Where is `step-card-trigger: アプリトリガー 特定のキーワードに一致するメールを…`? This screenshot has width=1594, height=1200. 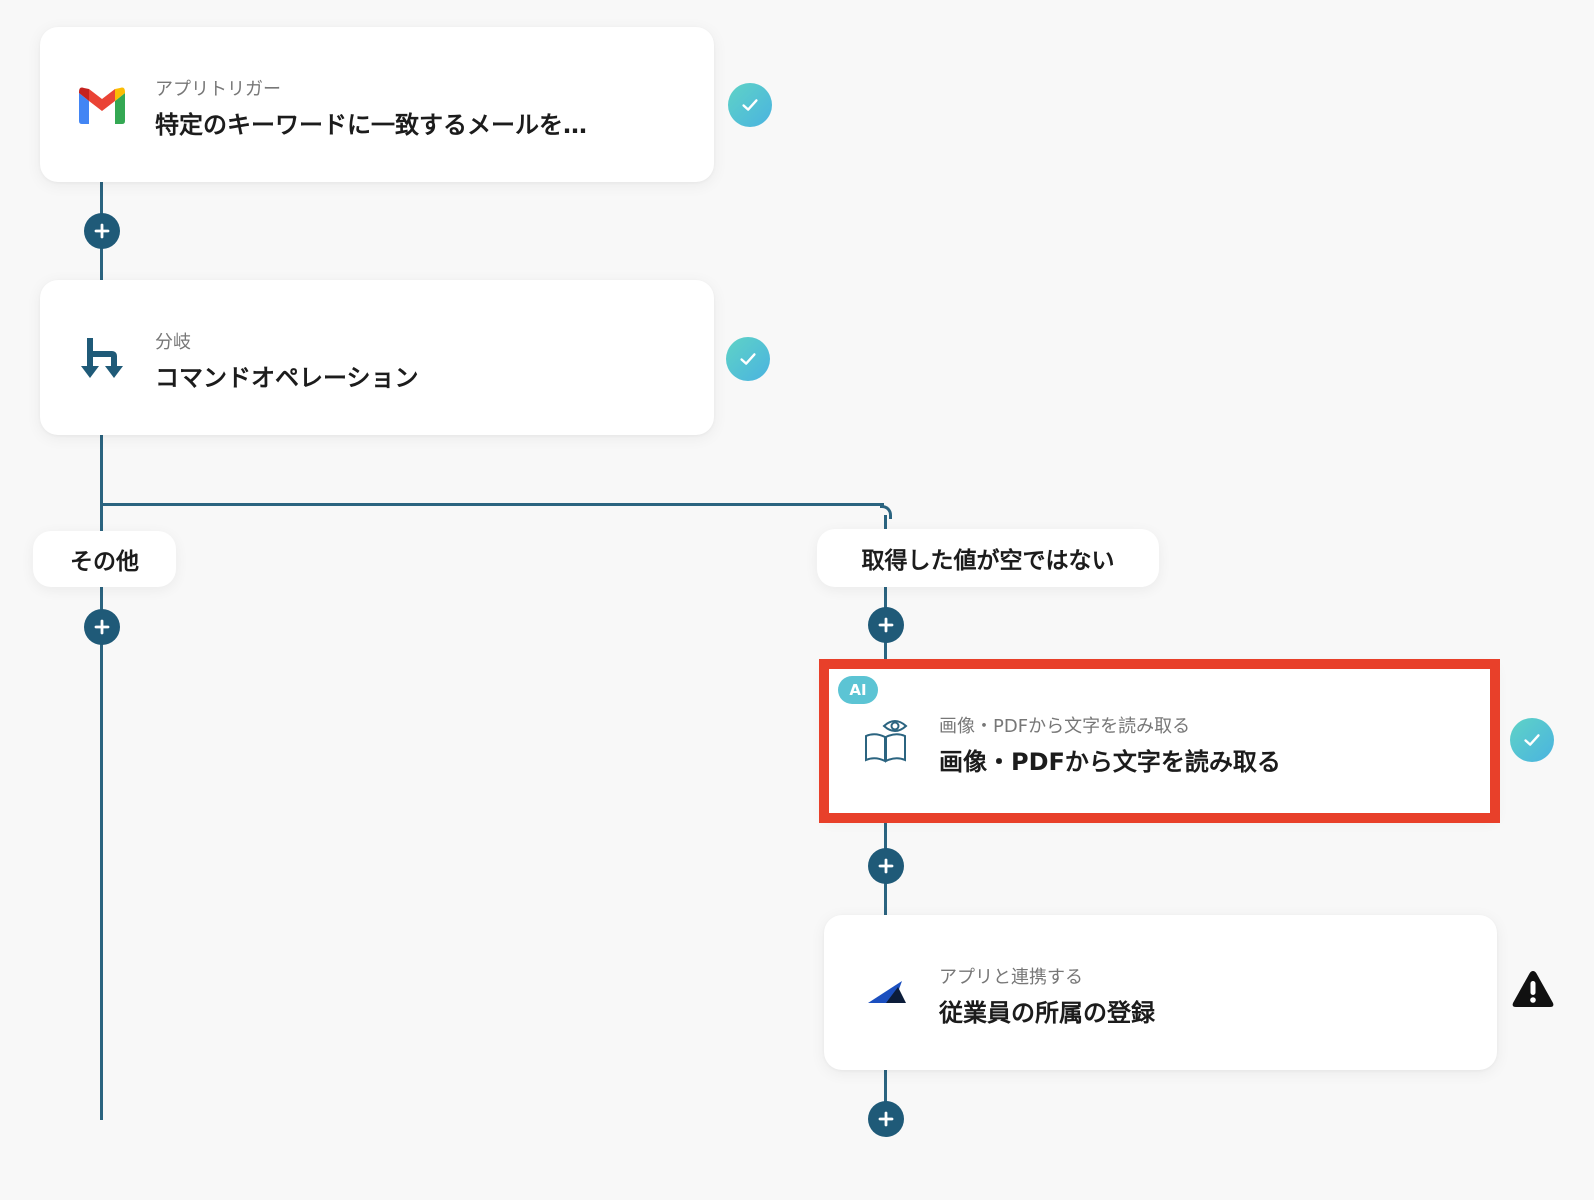
step-card-trigger: アプリトリガー 特定のキーワードに一致するメールを… is located at coordinates (377, 104).